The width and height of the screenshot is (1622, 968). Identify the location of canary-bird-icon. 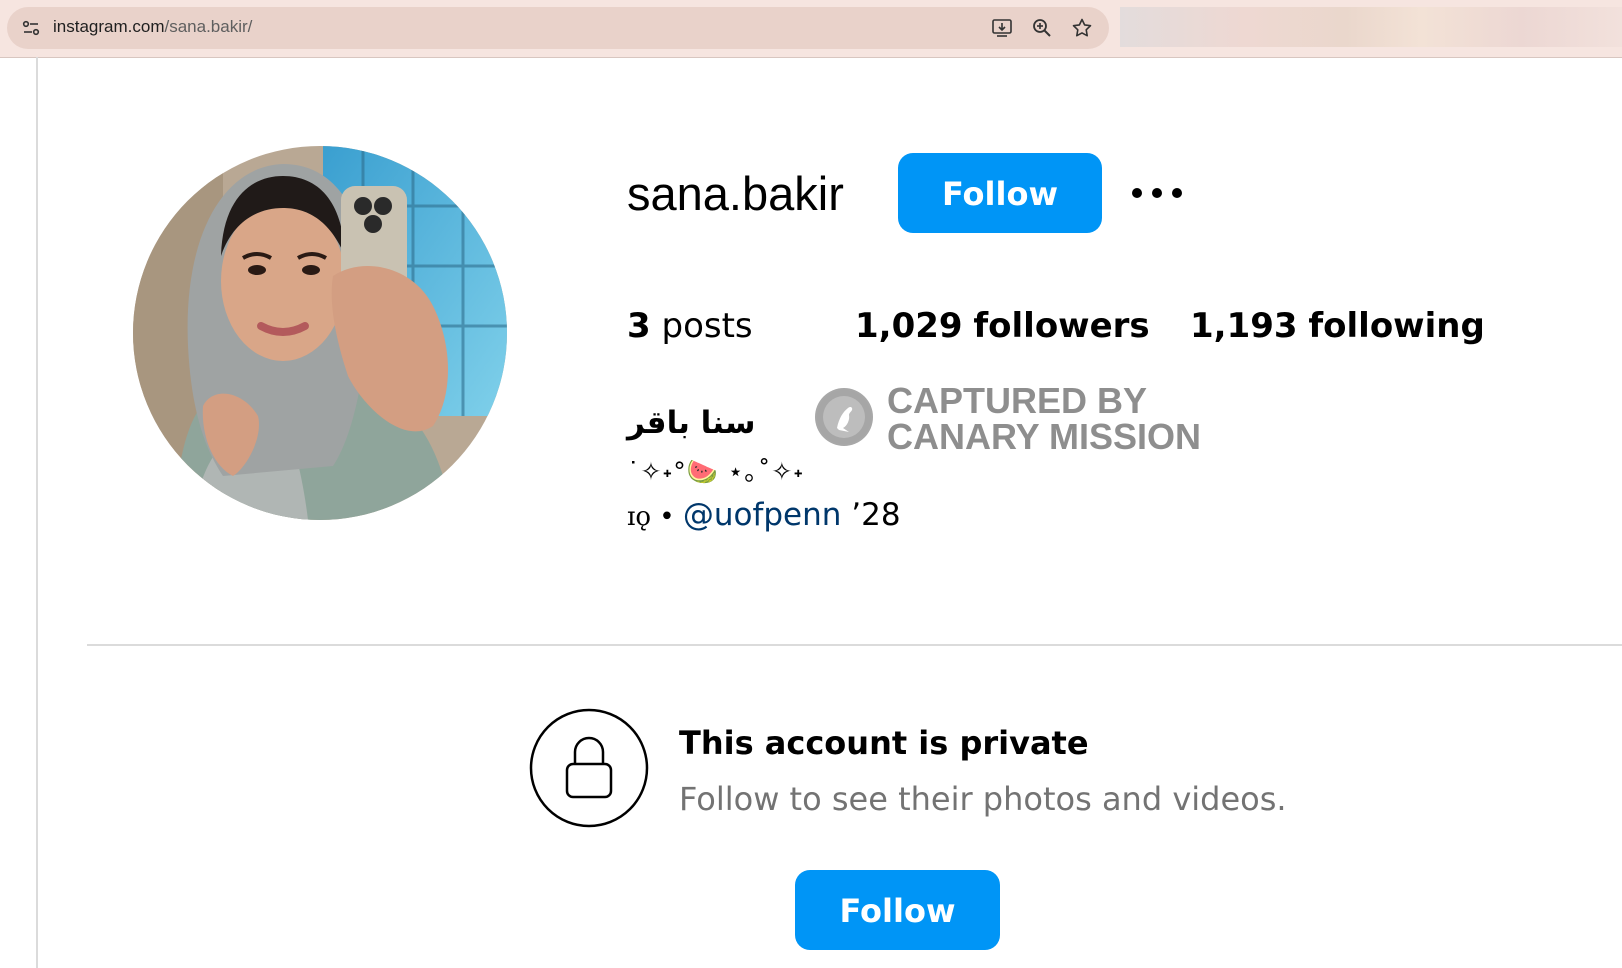
(844, 417).